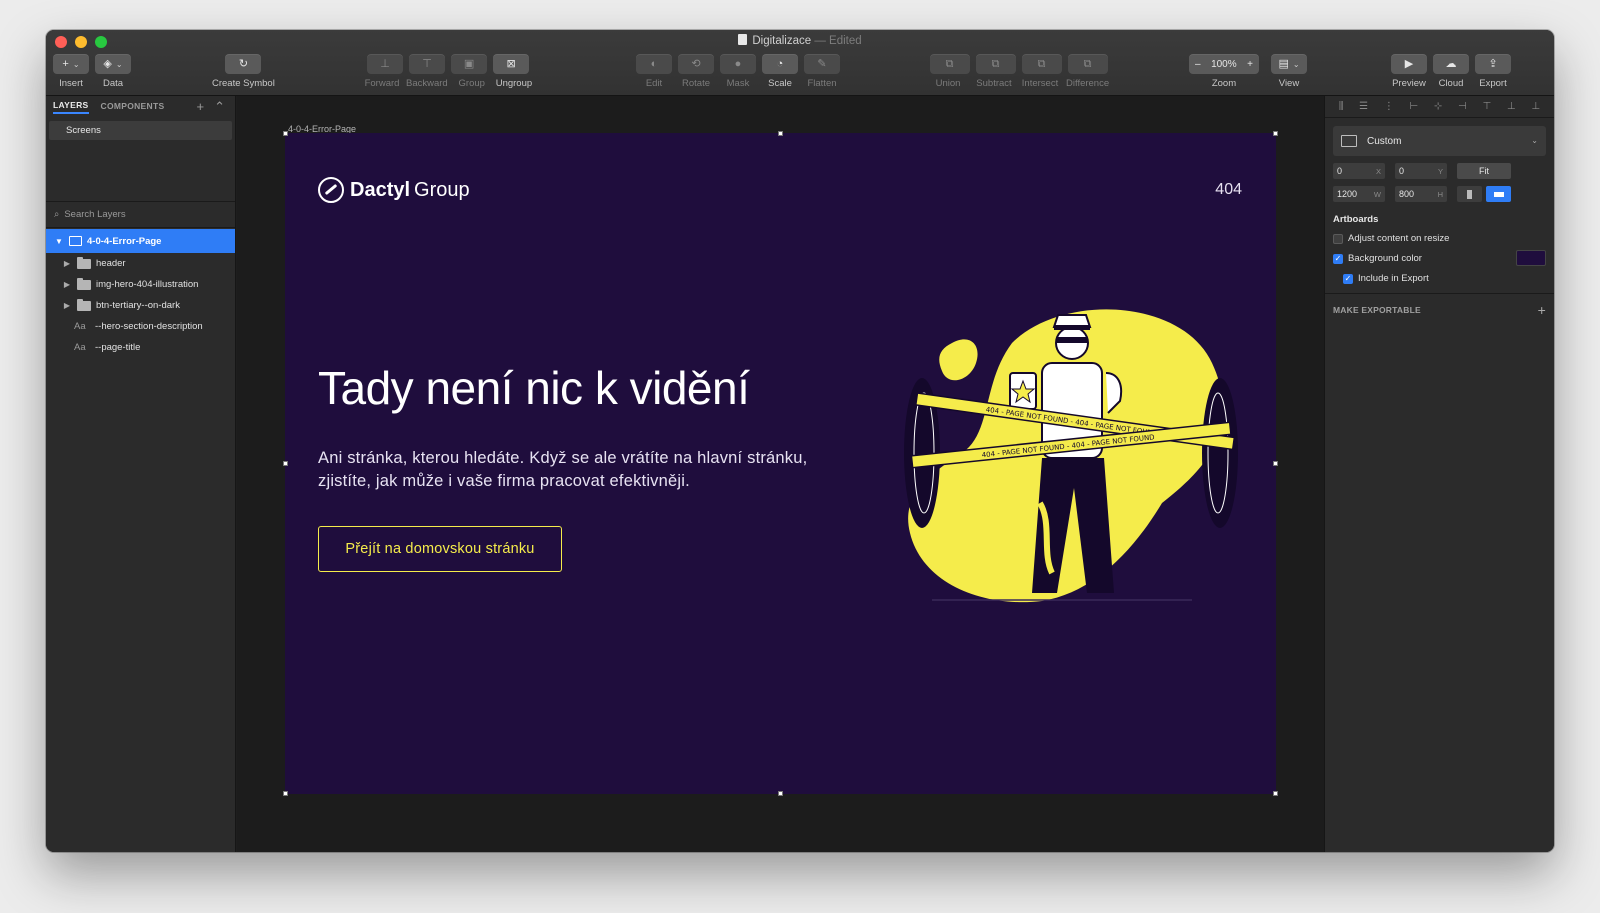 The width and height of the screenshot is (1600, 913). I want to click on union-button: ⧉, so click(949, 64).